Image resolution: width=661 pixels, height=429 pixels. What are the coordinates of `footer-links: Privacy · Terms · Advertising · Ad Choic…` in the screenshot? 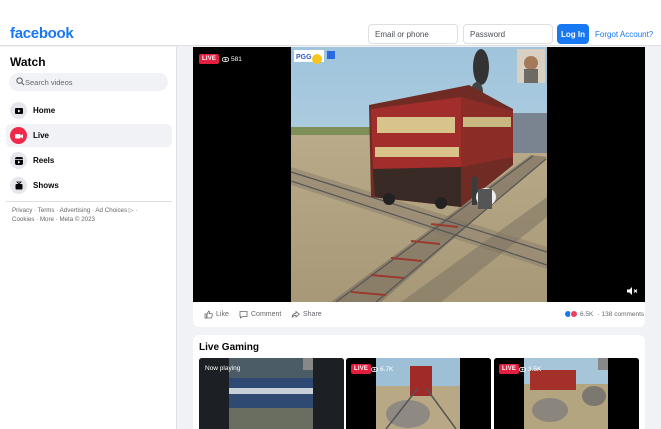 It's located at (92, 215).